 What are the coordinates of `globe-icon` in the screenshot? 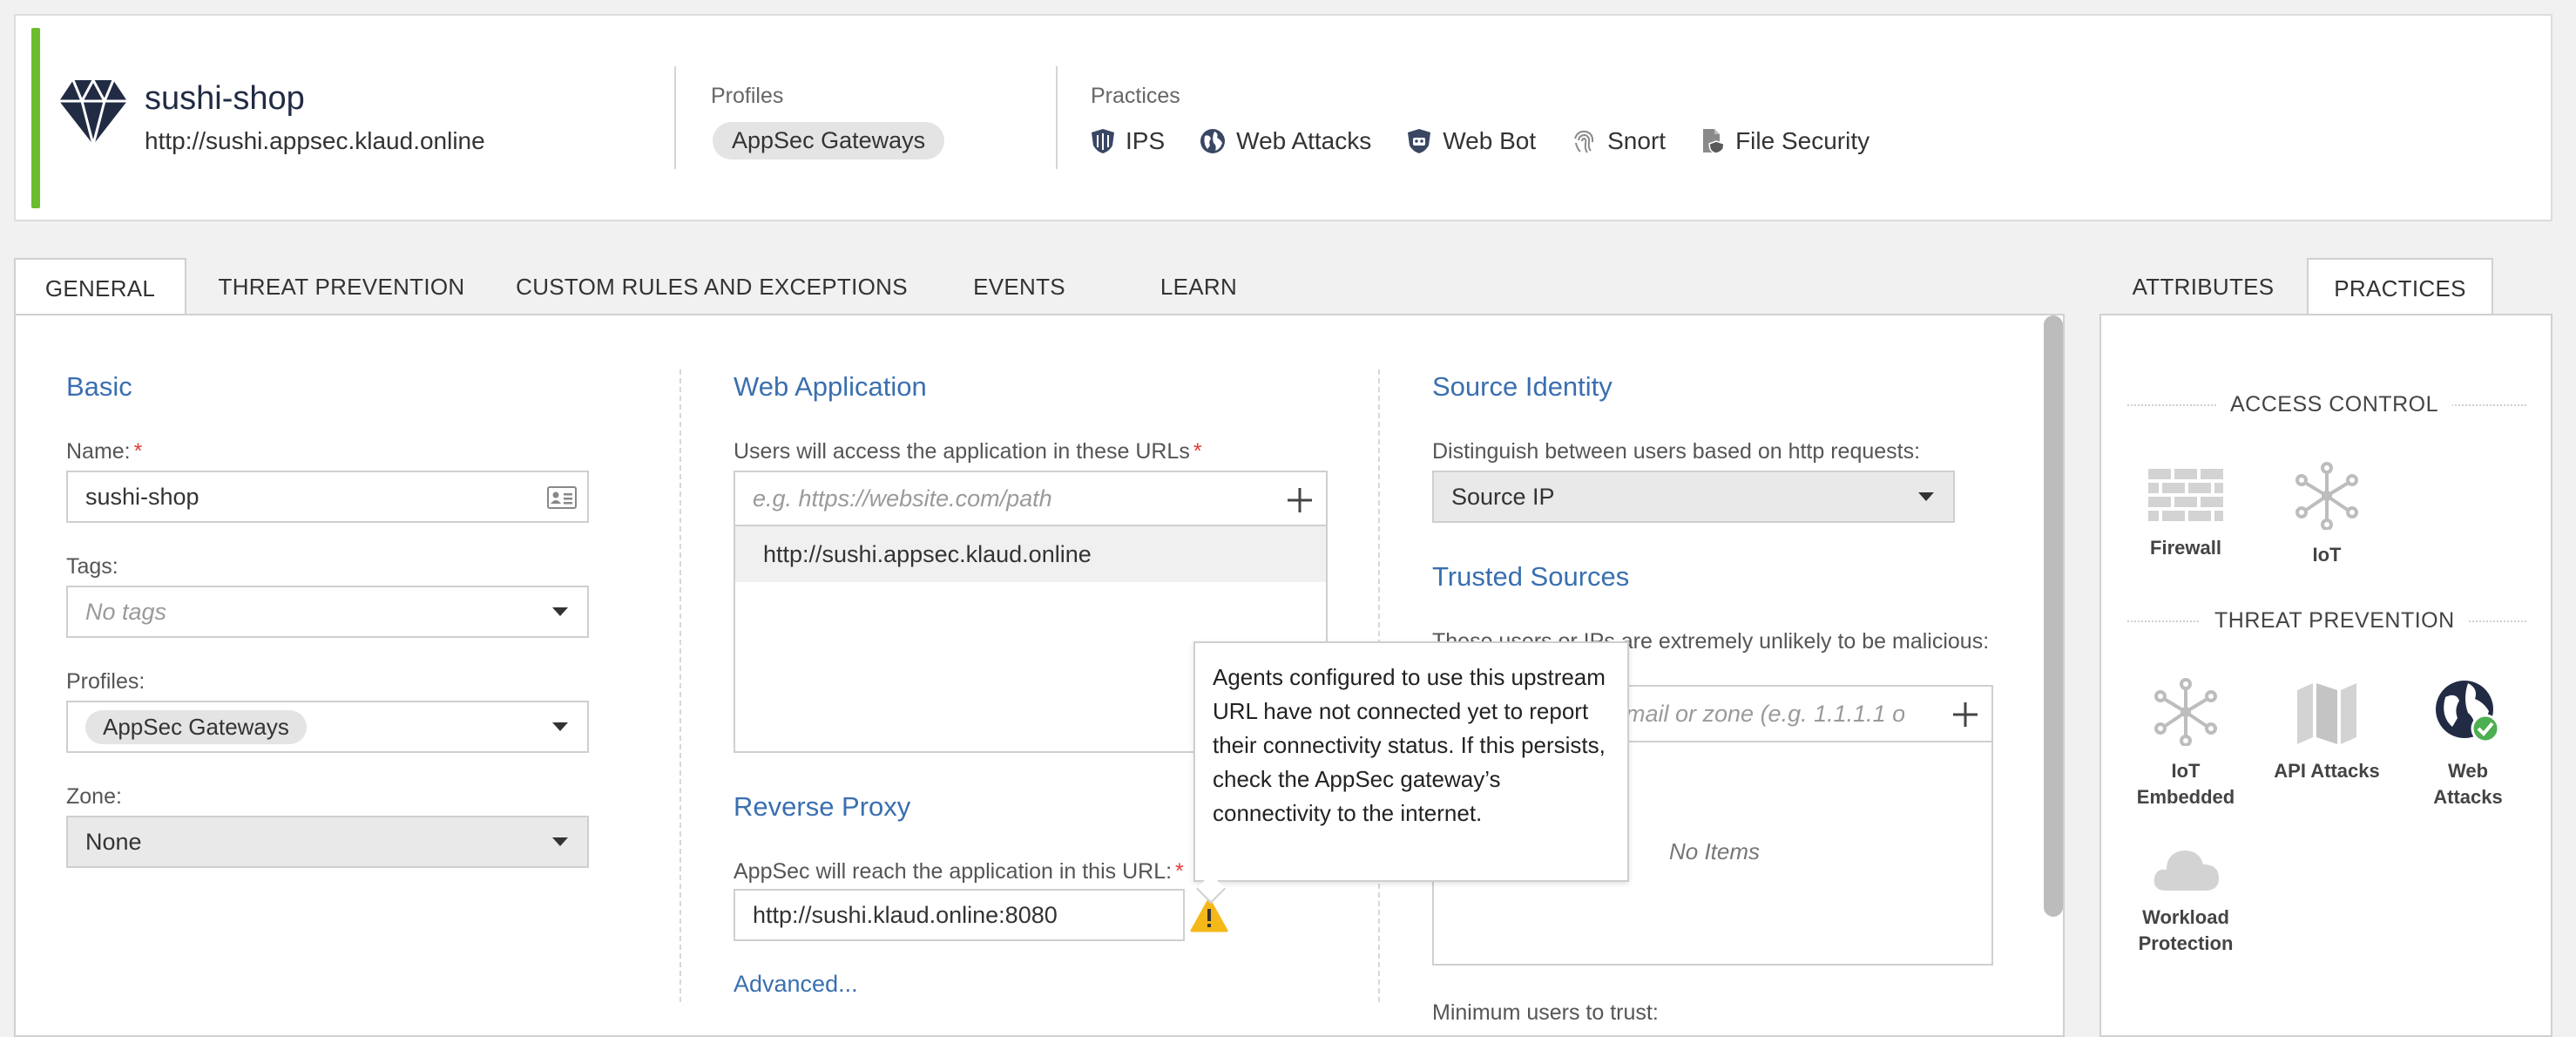 It's located at (1213, 141).